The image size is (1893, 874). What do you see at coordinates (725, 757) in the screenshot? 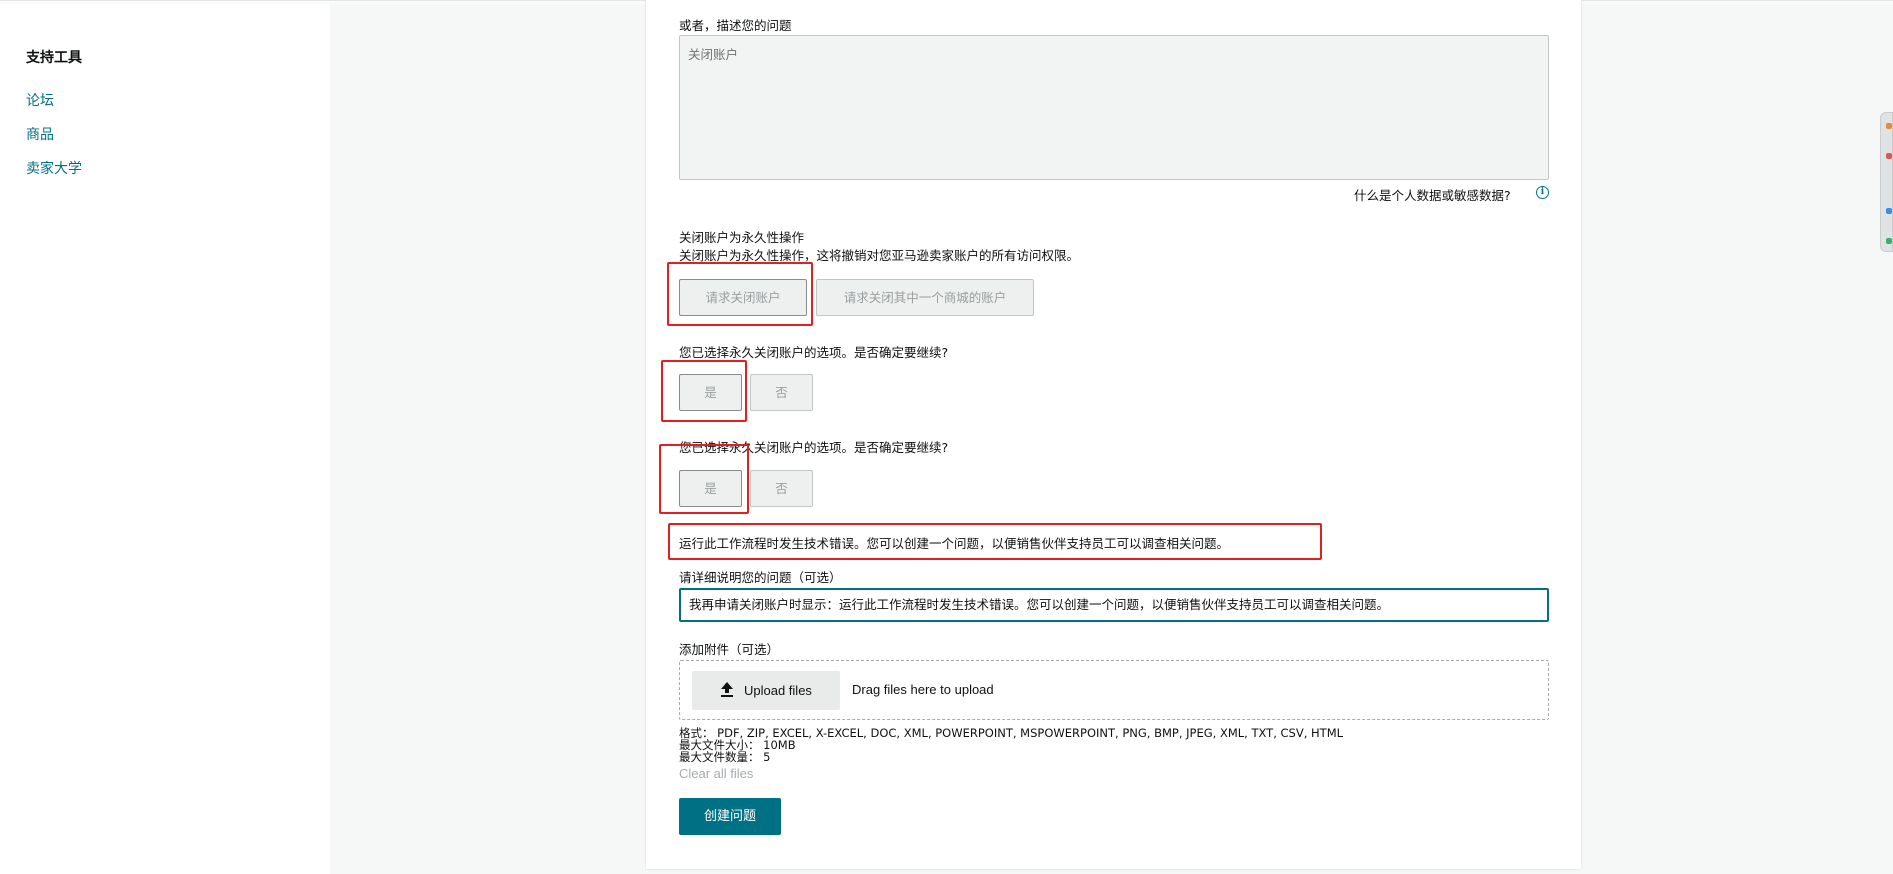
I see `max-file-count: 最大文件数量： 5` at bounding box center [725, 757].